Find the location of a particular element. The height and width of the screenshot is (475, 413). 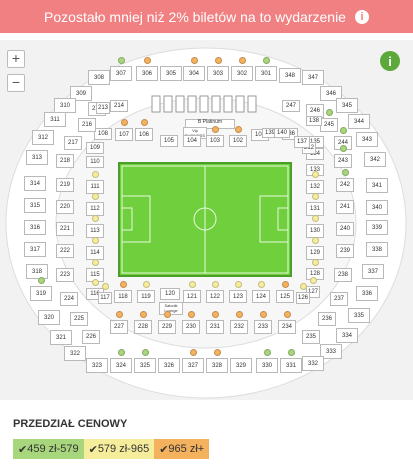

section-310: 310 is located at coordinates (65, 105).